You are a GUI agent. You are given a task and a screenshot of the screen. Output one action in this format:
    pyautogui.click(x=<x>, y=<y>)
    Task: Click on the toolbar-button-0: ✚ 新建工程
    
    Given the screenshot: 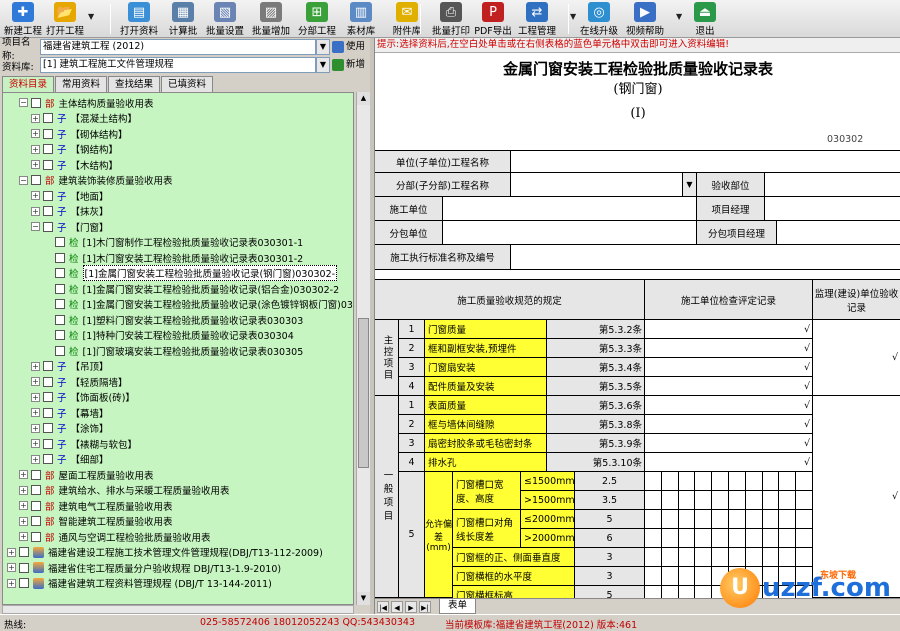 What is the action you would take?
    pyautogui.click(x=23, y=19)
    